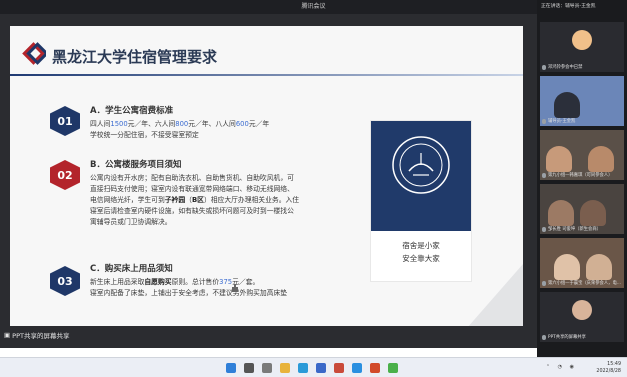 The height and width of the screenshot is (377, 627). What do you see at coordinates (131, 269) in the screenshot?
I see `section-heading: C．购买床上用品须知` at bounding box center [131, 269].